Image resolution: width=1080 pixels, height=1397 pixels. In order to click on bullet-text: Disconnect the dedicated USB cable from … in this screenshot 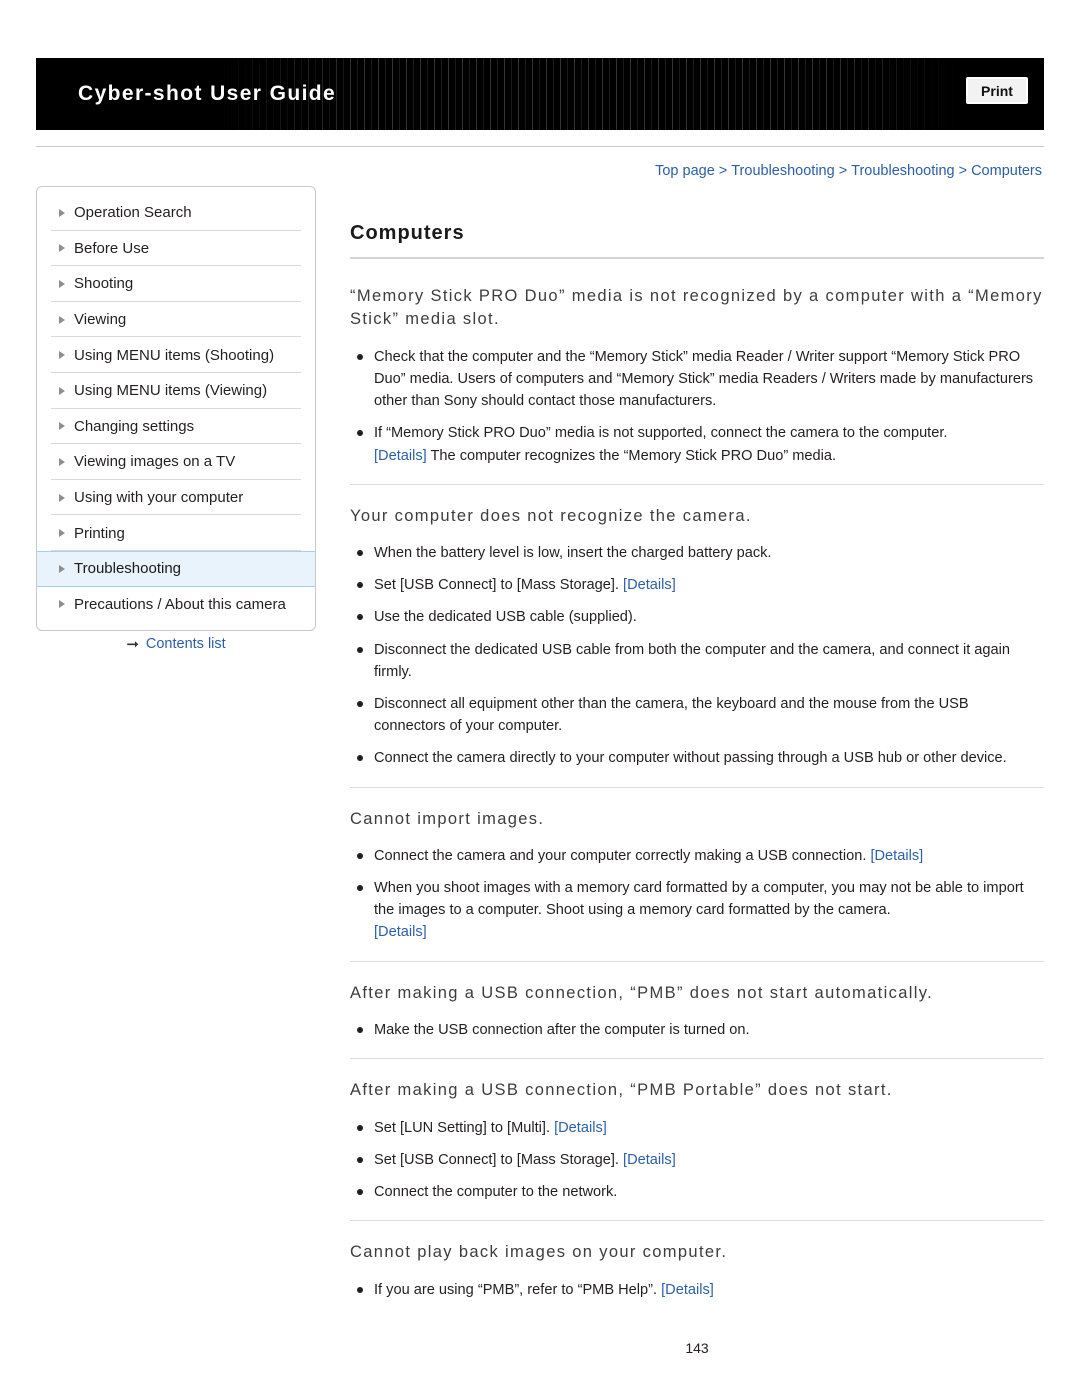, I will do `click(692, 660)`.